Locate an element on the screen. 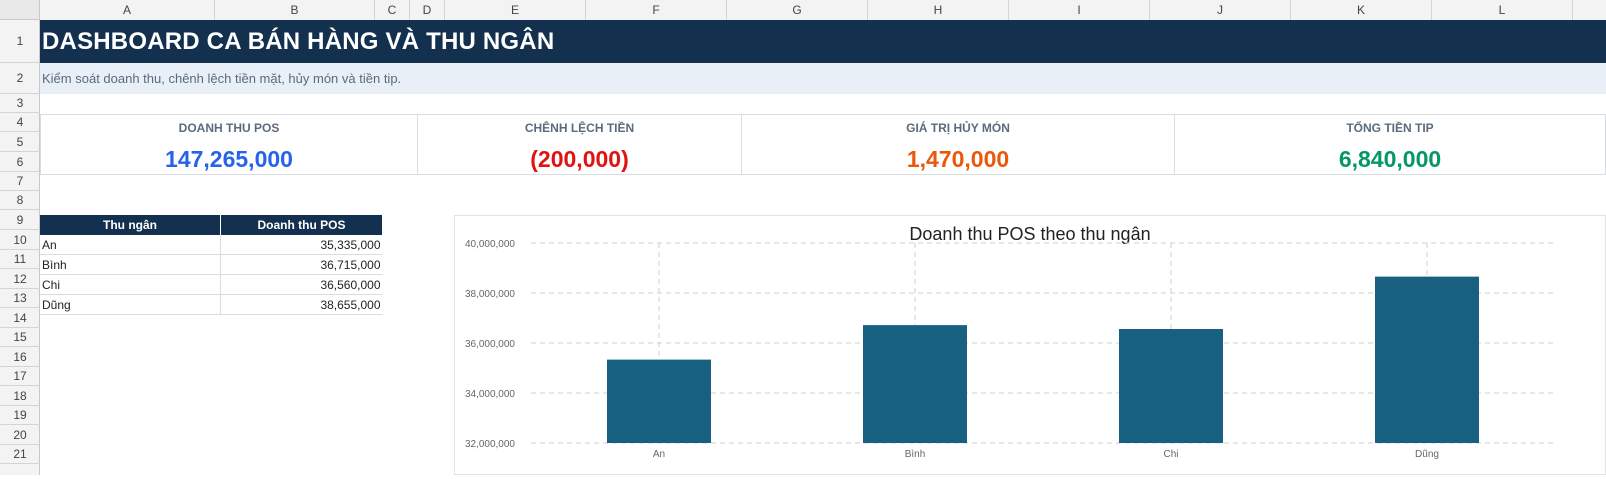  row-header-11: 11 is located at coordinates (20, 259).